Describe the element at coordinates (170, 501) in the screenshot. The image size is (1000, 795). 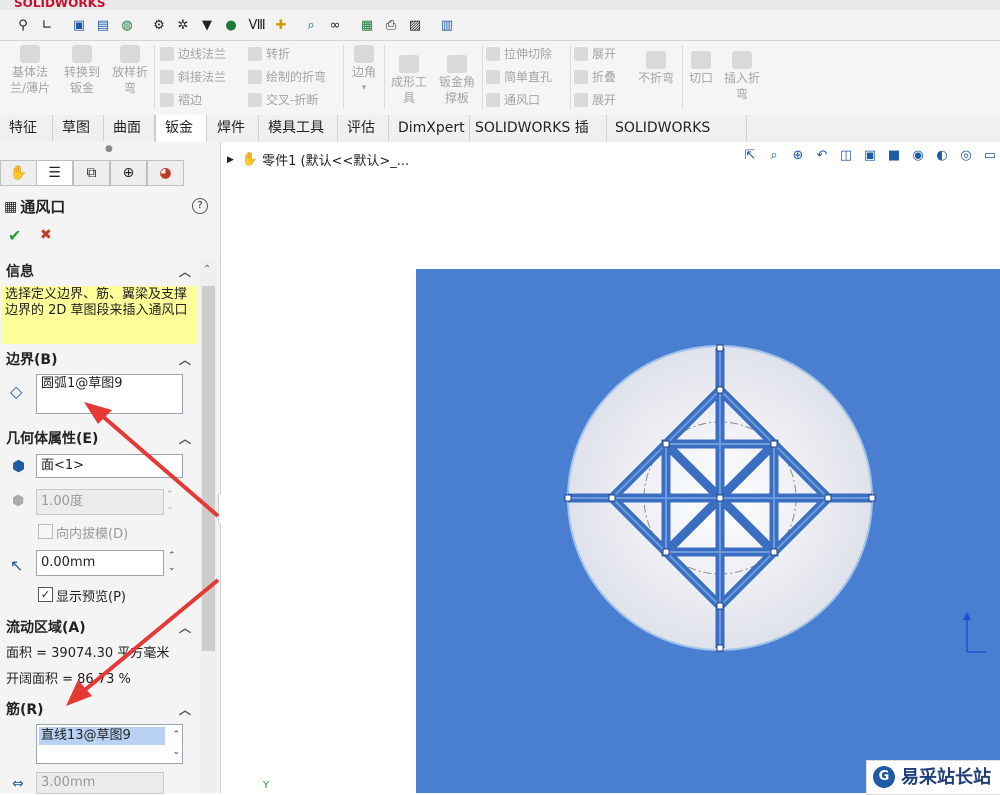
I see `draft-angle-spinner: ⌃ ⌄` at that location.